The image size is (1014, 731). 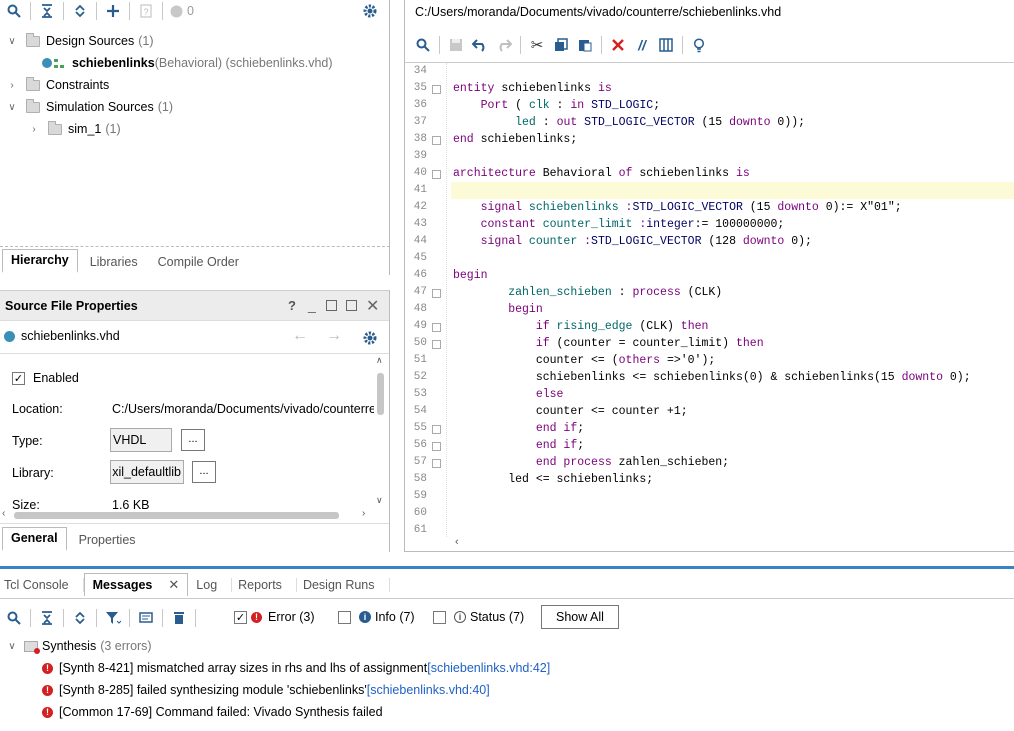 I want to click on float-icon, so click(x=351, y=305).